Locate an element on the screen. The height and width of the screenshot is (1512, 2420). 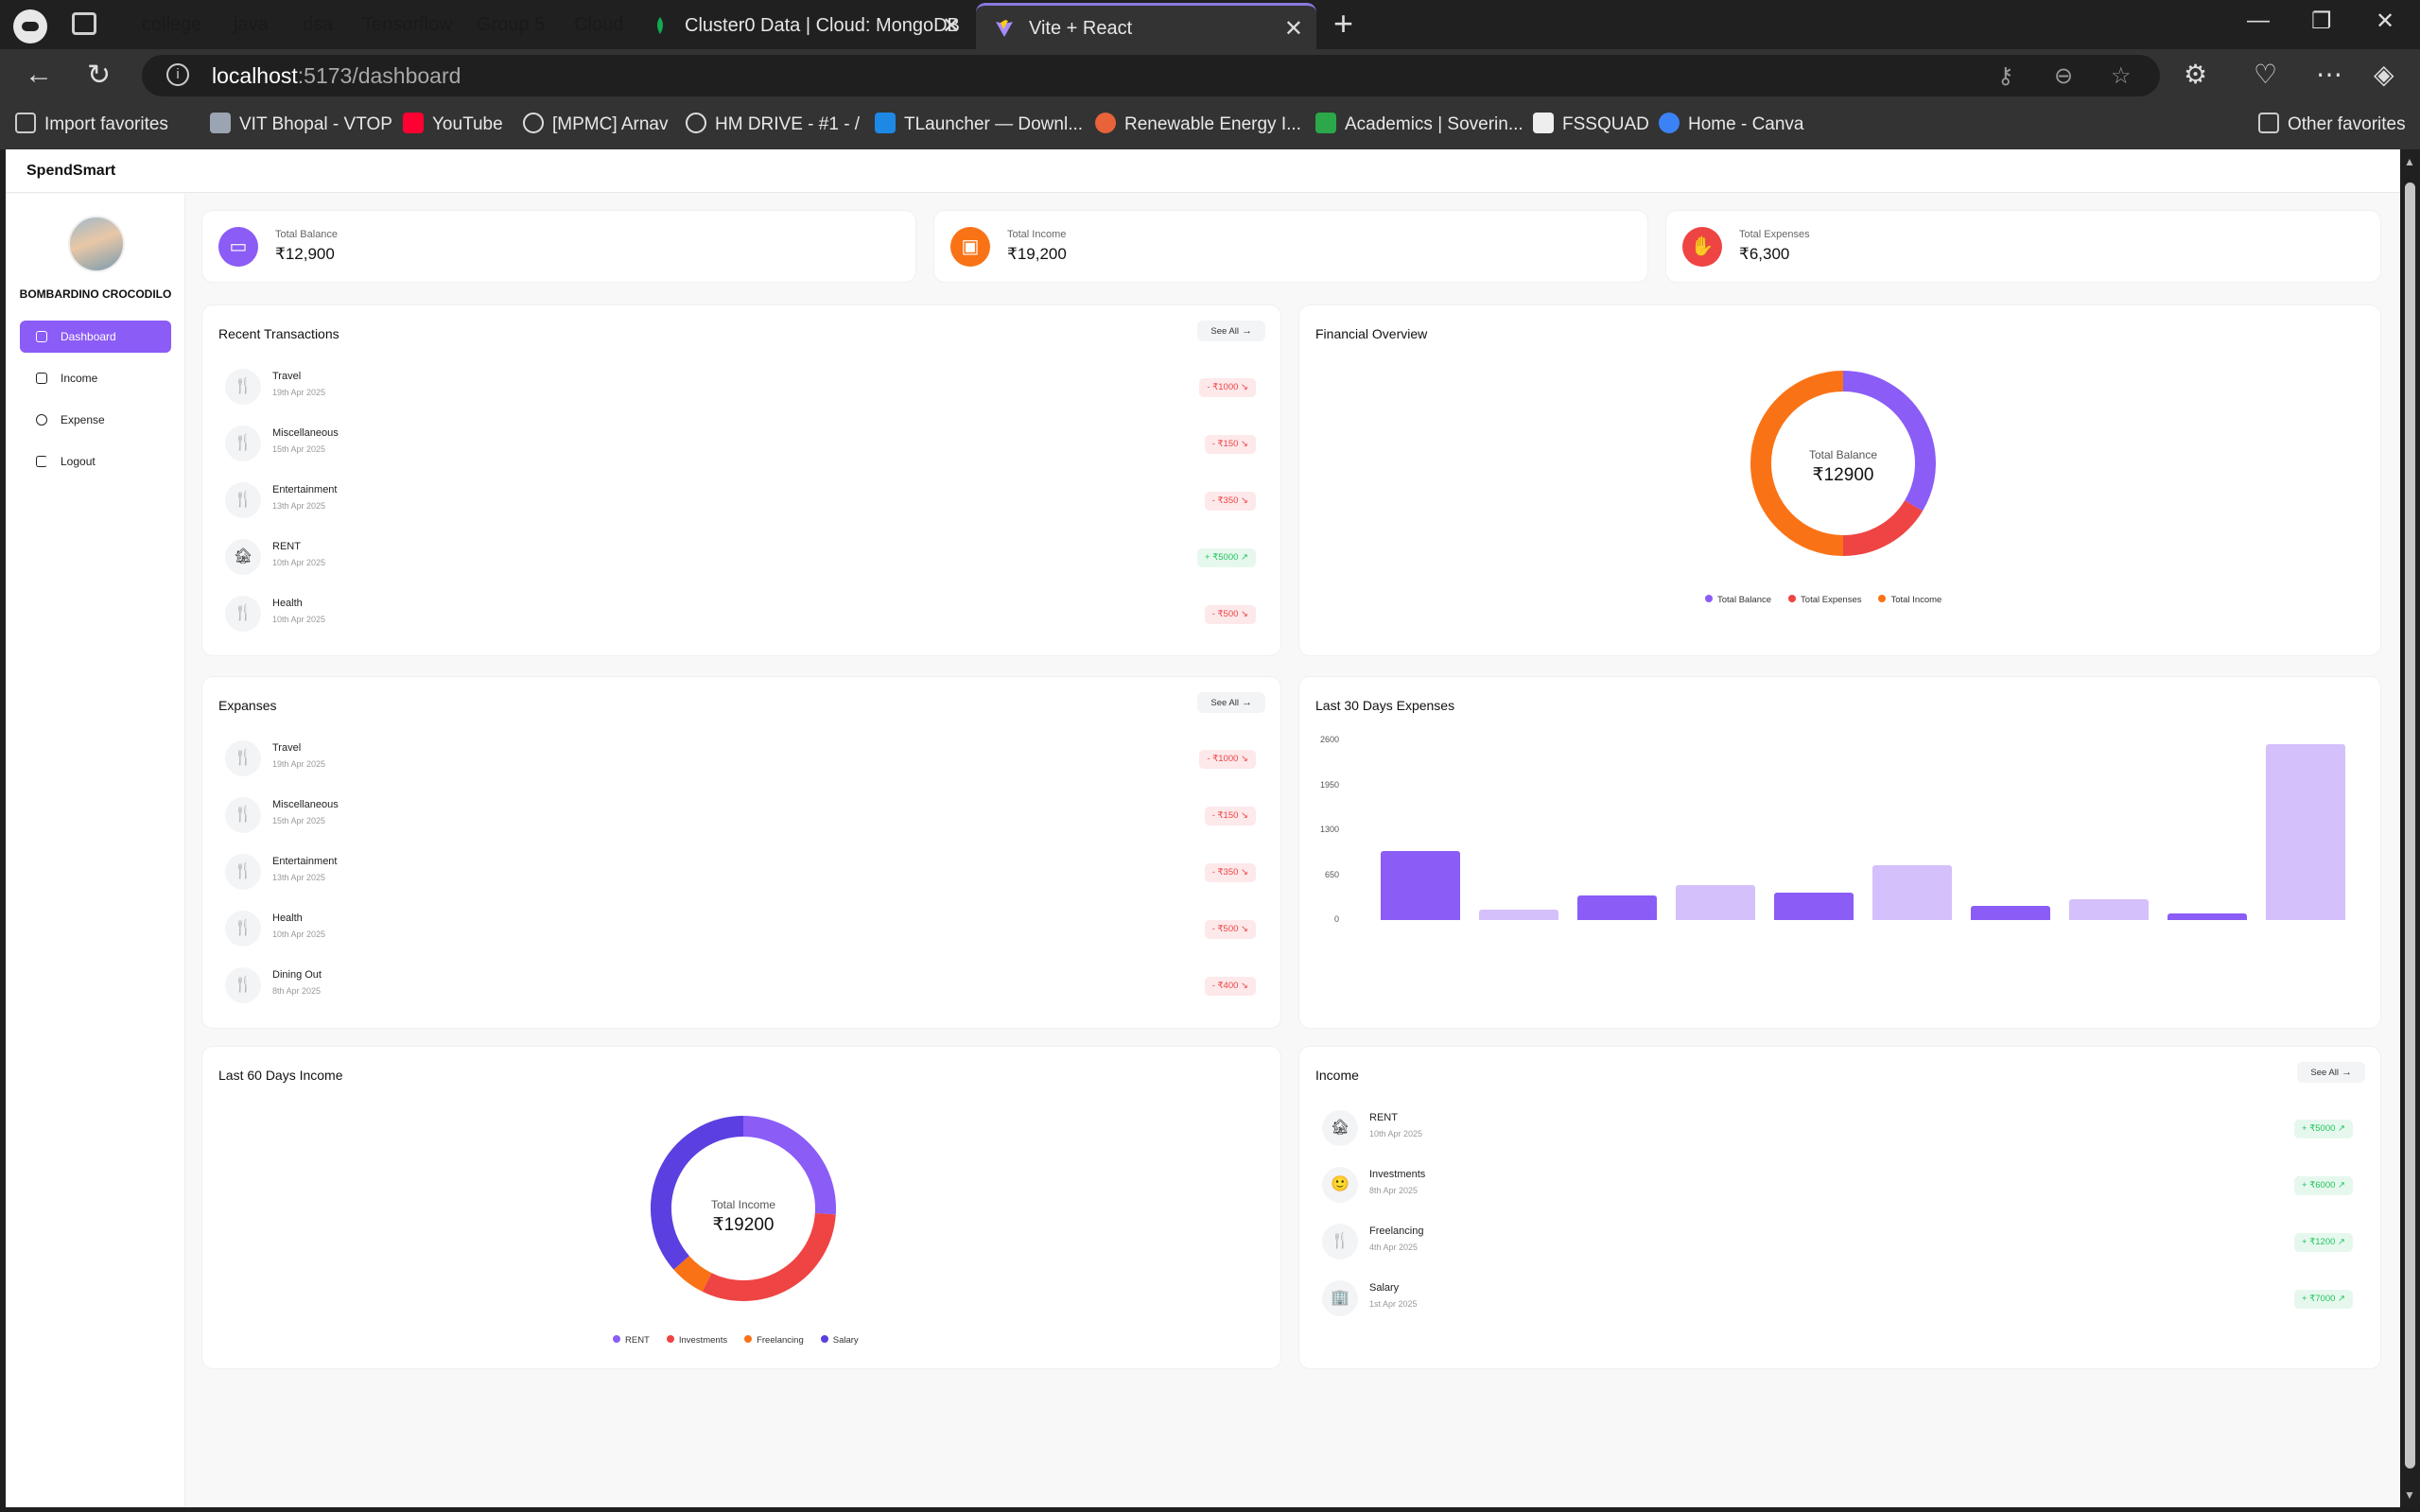
url-field: i localhost:5173/dashboard ⚷ ⊖ ☆ is located at coordinates (1151, 76).